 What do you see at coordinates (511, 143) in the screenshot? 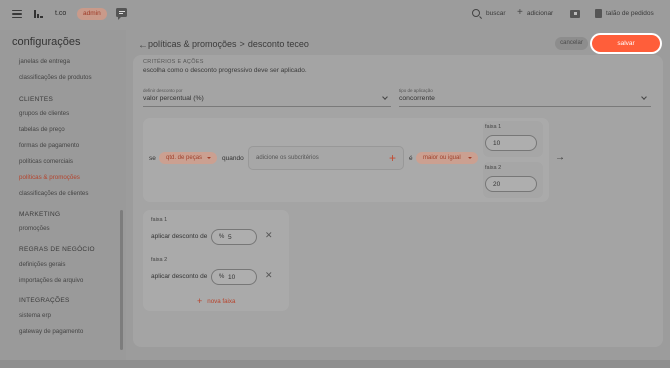
I see `quantity-tier-1-input: 10` at bounding box center [511, 143].